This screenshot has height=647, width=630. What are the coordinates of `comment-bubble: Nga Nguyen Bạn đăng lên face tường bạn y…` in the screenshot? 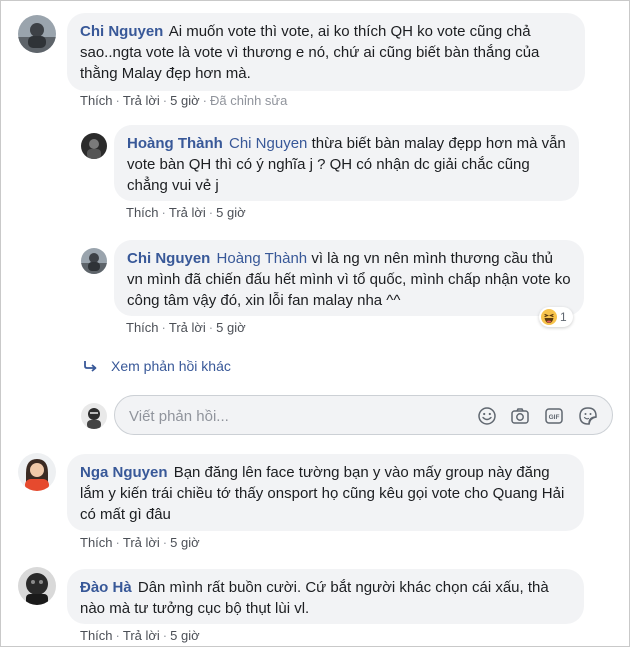 It's located at (325, 492).